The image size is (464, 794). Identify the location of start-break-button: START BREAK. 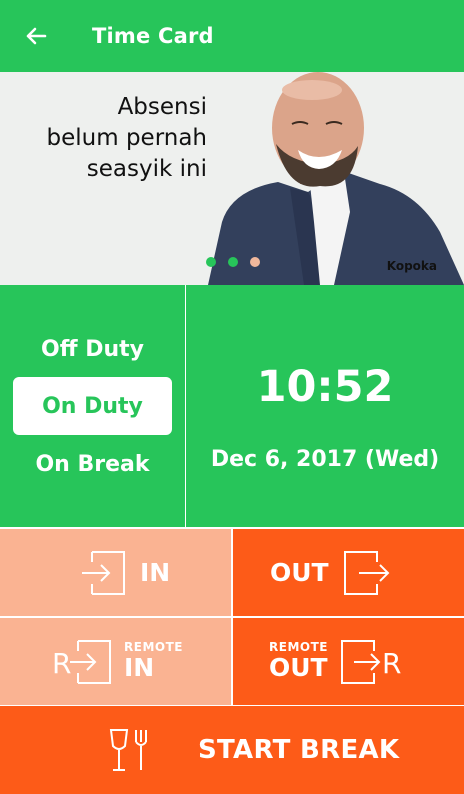
(232, 750).